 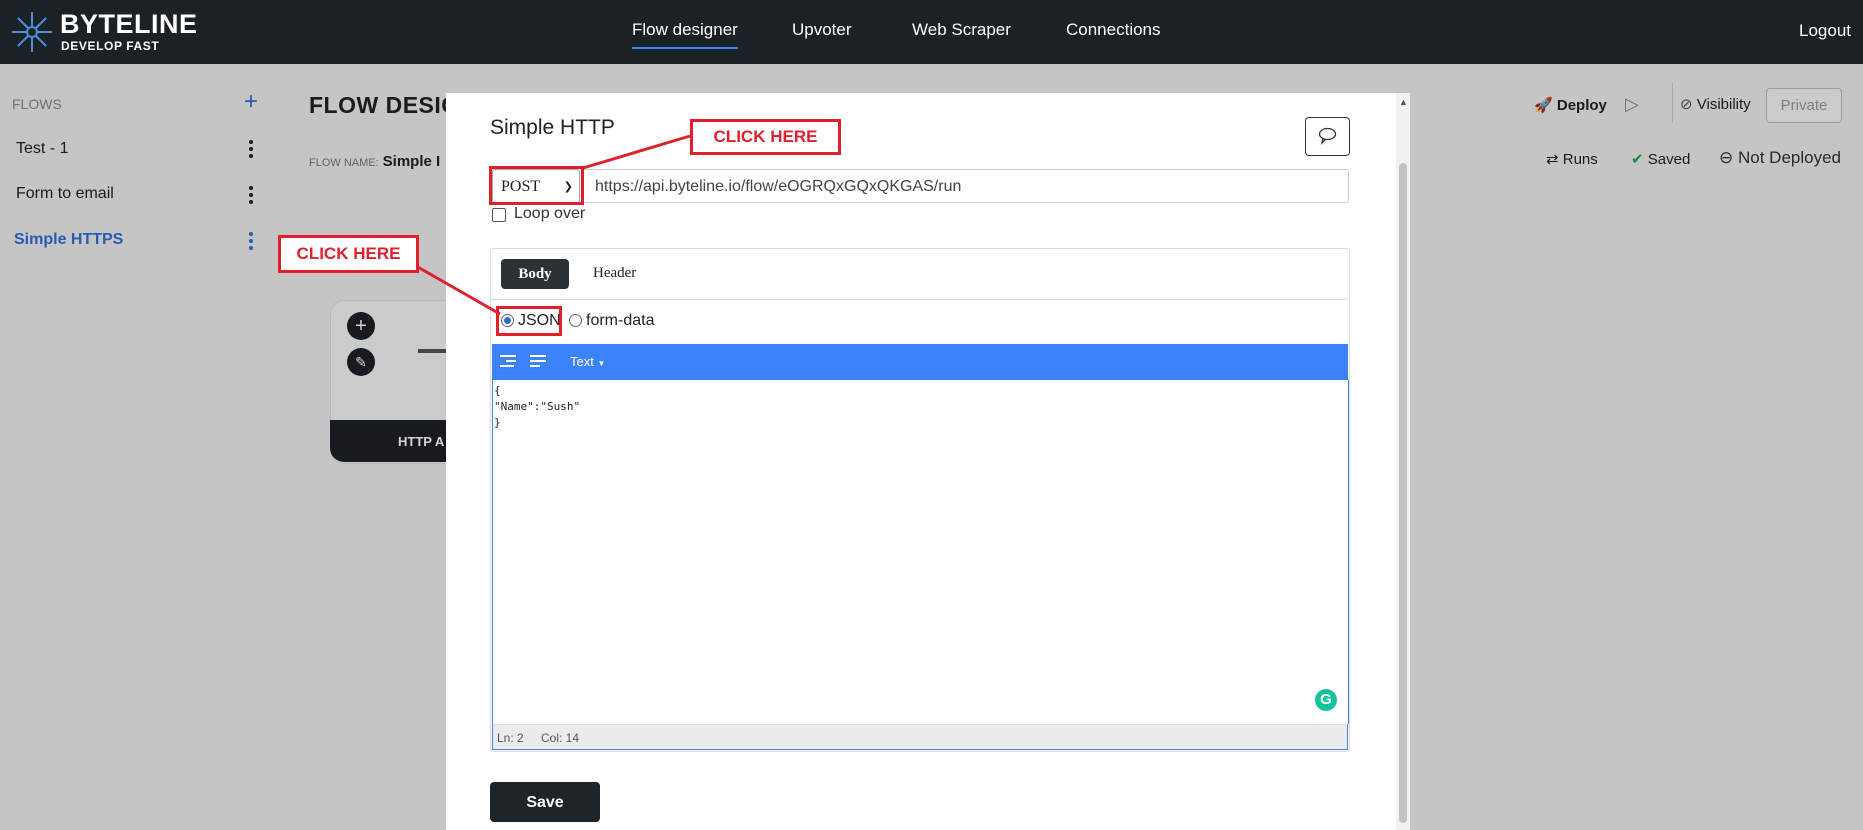 I want to click on tab-body: Body, so click(x=535, y=274).